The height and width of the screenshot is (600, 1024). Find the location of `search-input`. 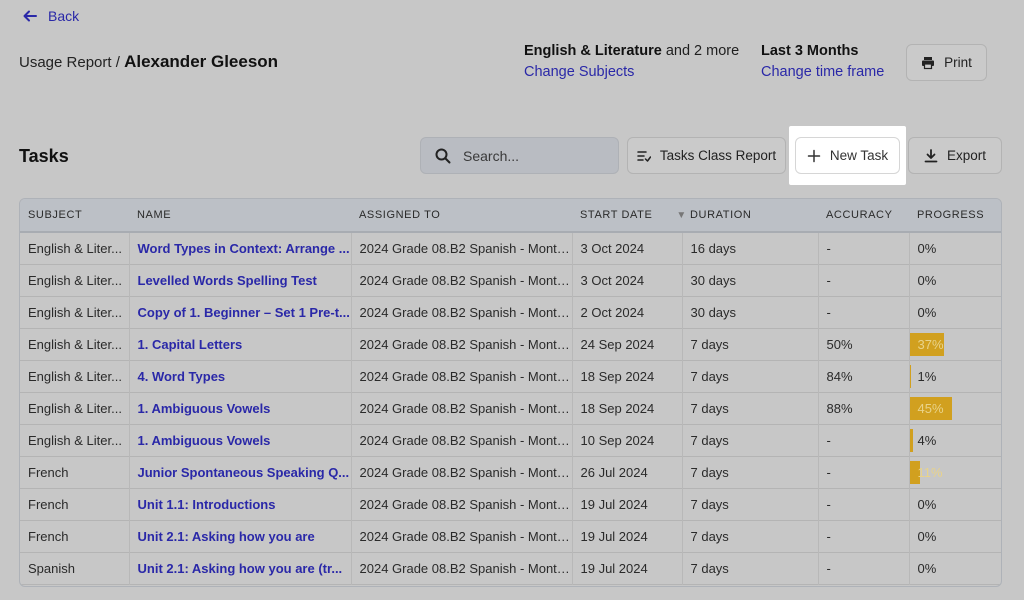

search-input is located at coordinates (533, 155).